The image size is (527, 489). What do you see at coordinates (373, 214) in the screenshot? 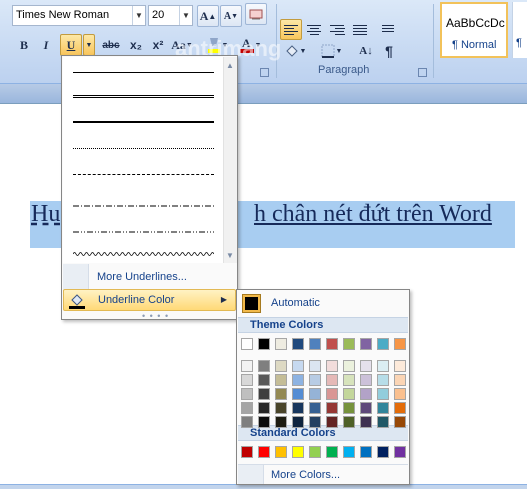
I see `document-text-right: h chân nét đứt trên Word` at bounding box center [373, 214].